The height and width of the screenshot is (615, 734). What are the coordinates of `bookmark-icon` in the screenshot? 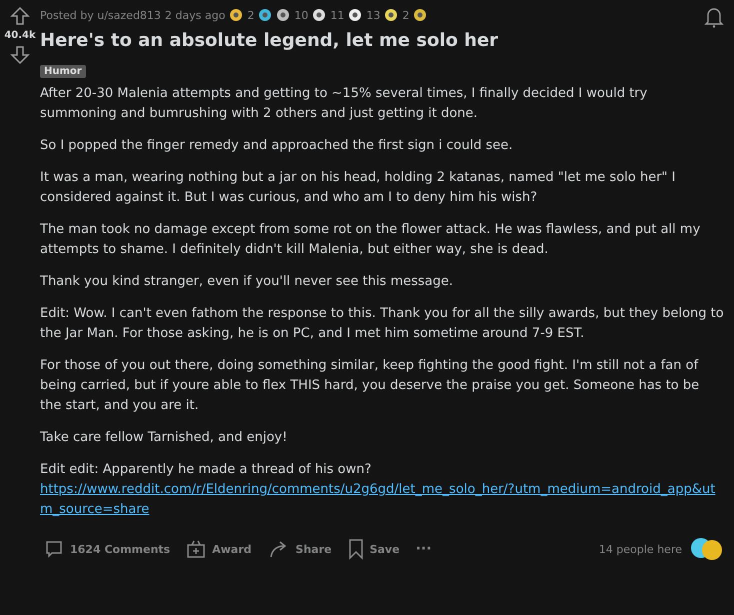 It's located at (356, 549).